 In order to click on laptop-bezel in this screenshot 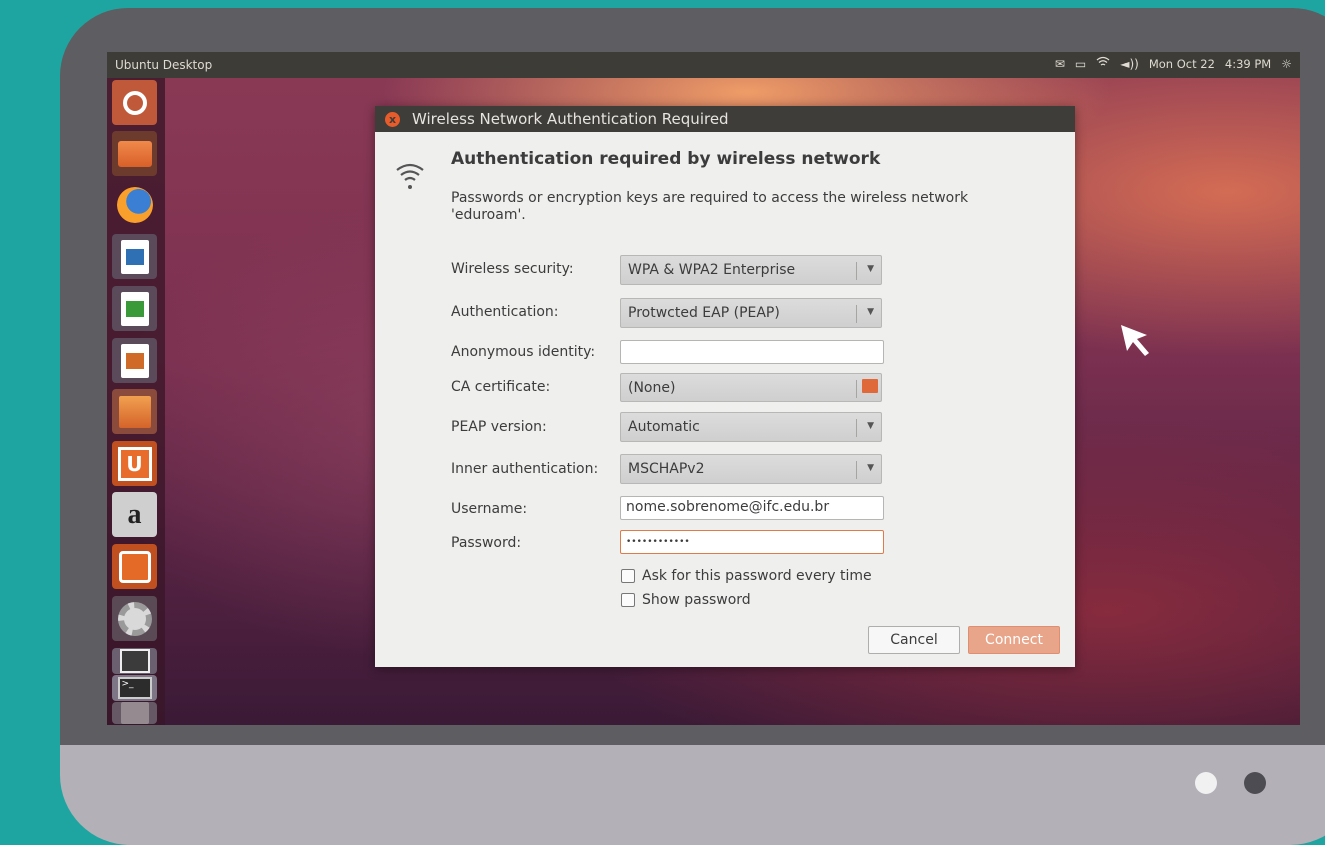, I will do `click(692, 795)`.